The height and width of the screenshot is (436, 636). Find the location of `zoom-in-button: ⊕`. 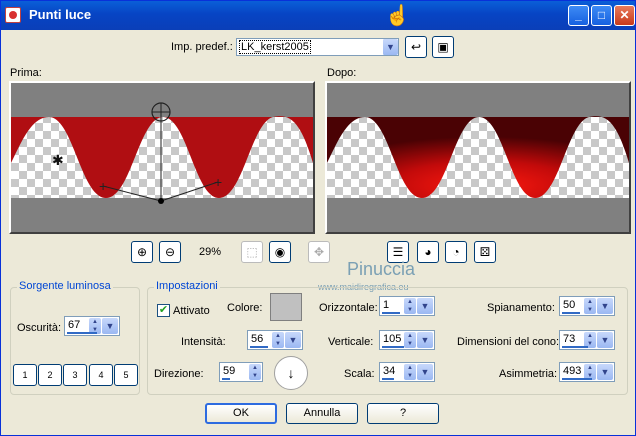

zoom-in-button: ⊕ is located at coordinates (142, 252).